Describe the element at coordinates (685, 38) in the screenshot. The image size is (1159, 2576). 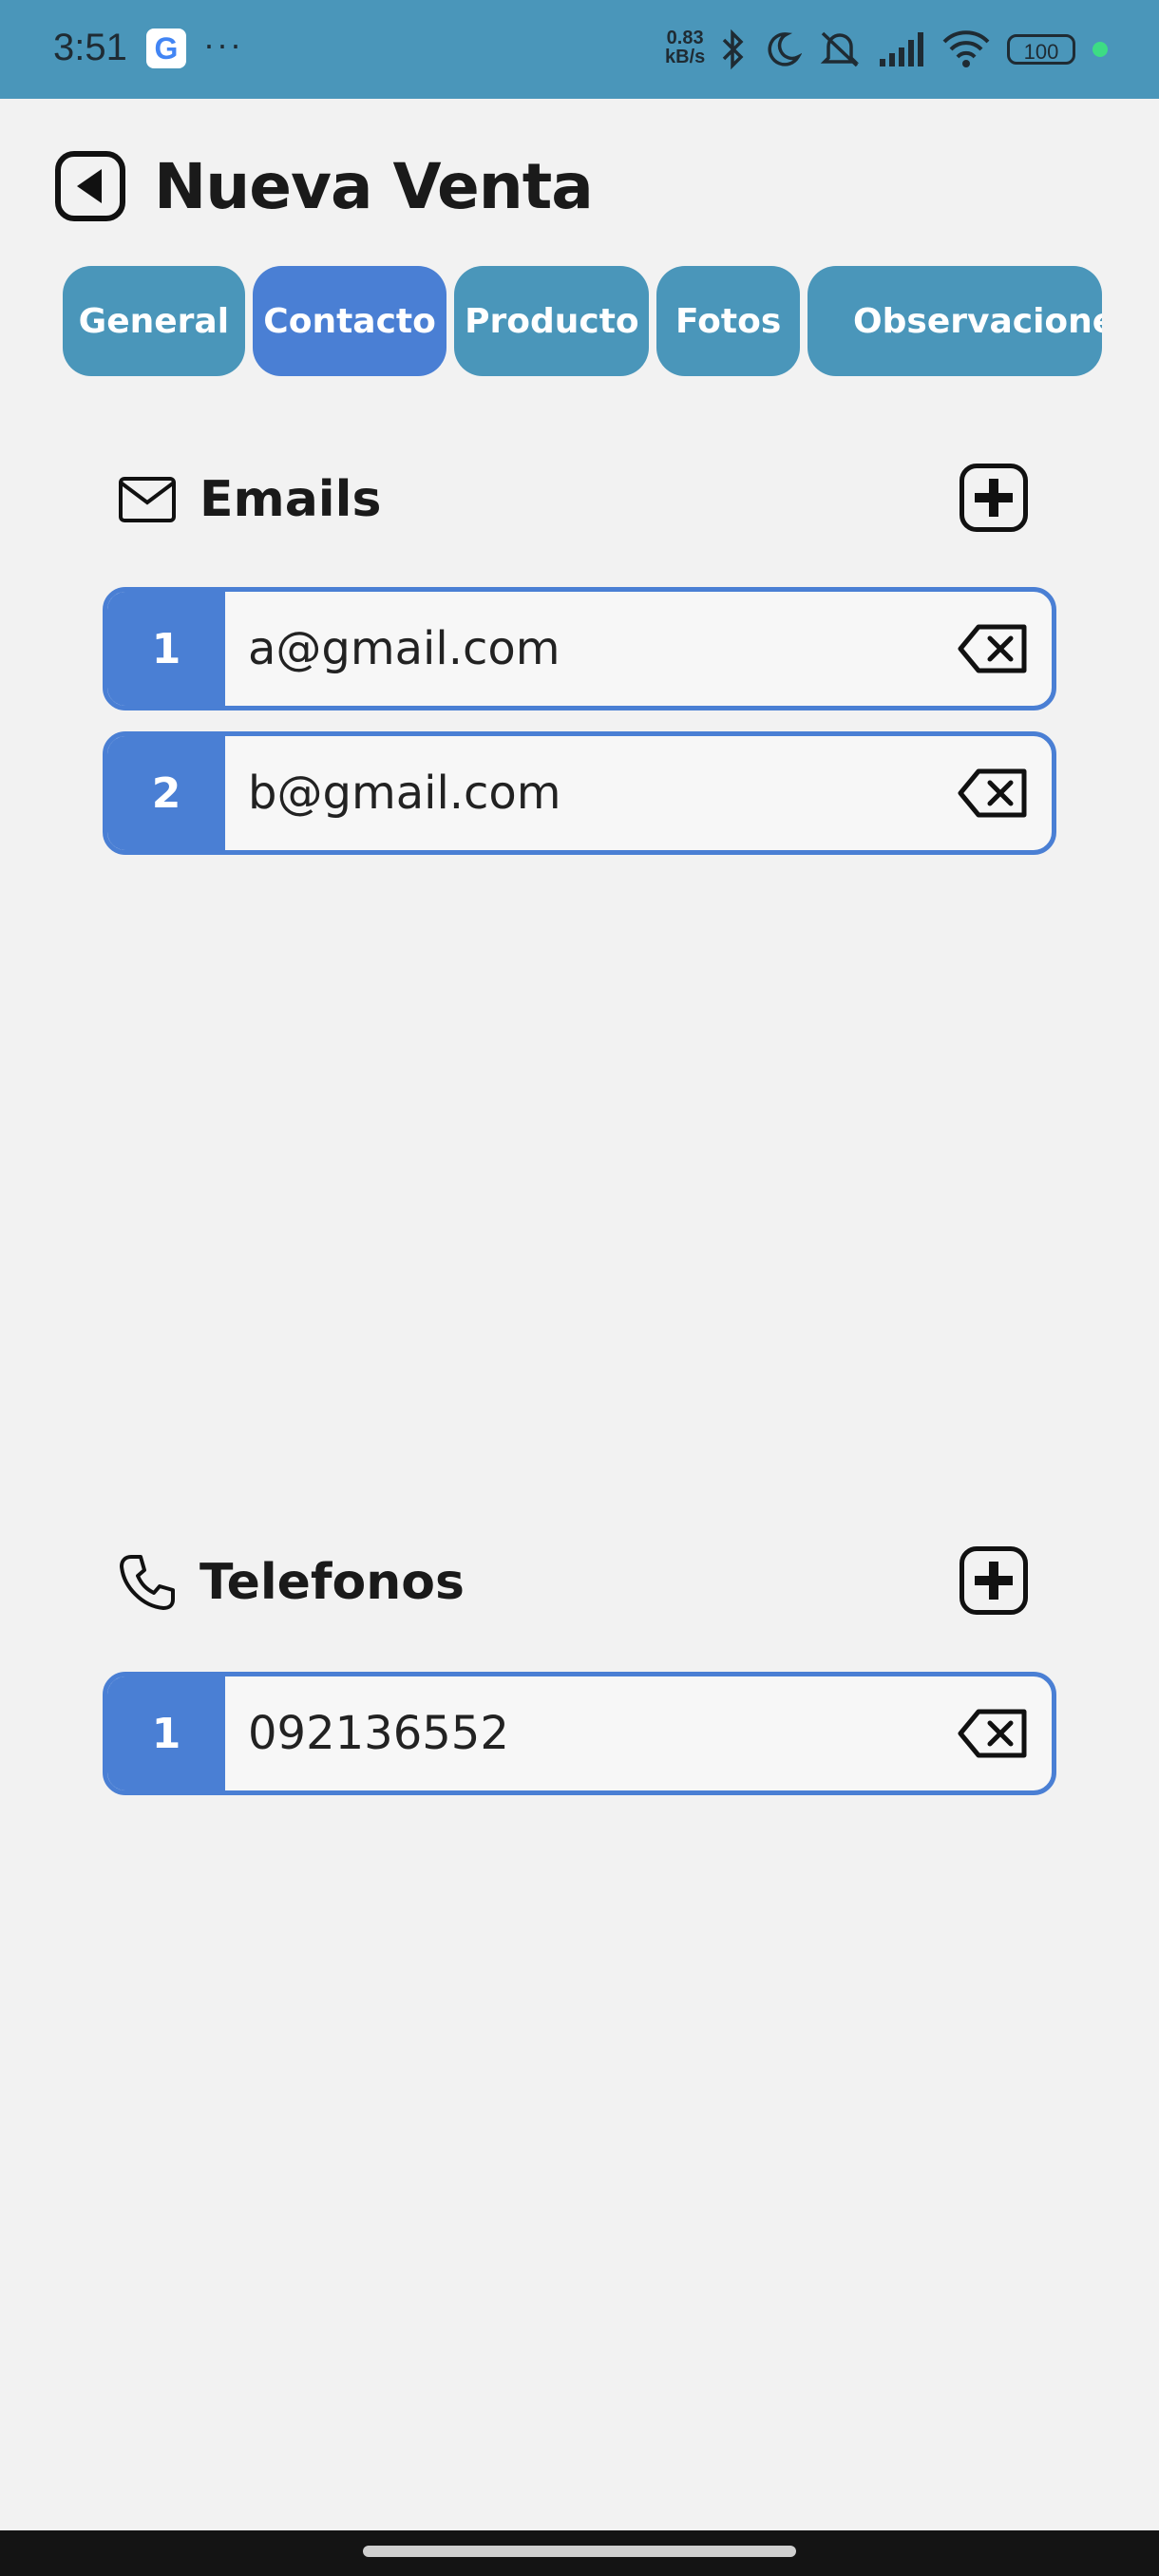
I see `network-speed-value: 0.83` at that location.